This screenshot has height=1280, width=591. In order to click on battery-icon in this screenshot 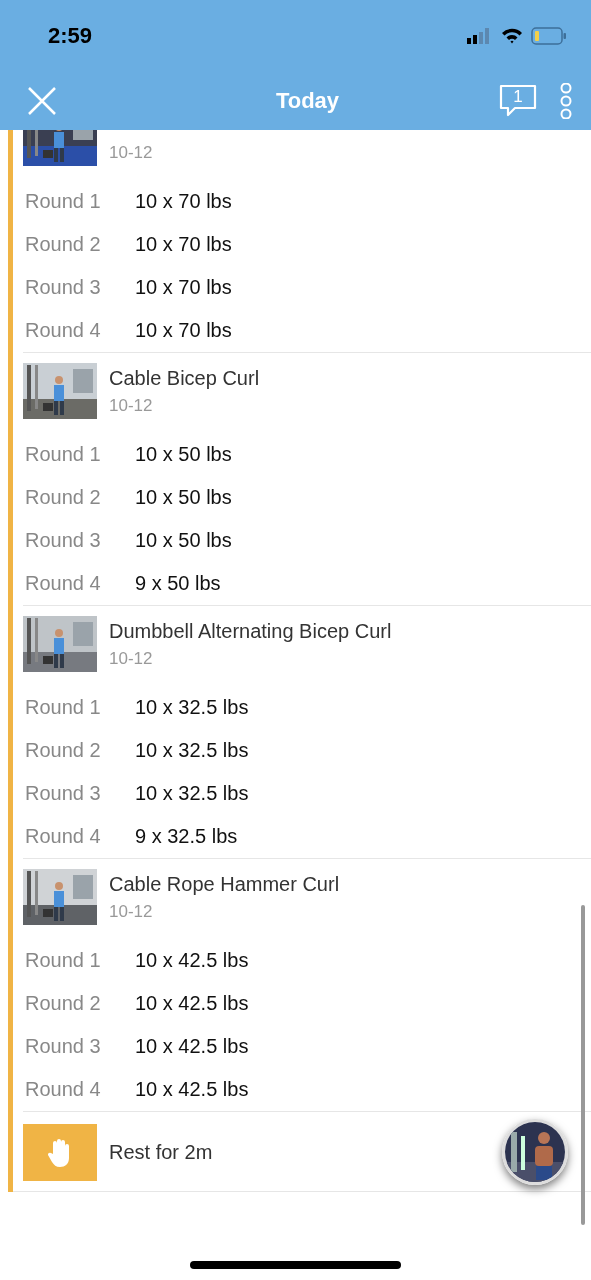, I will do `click(549, 36)`.